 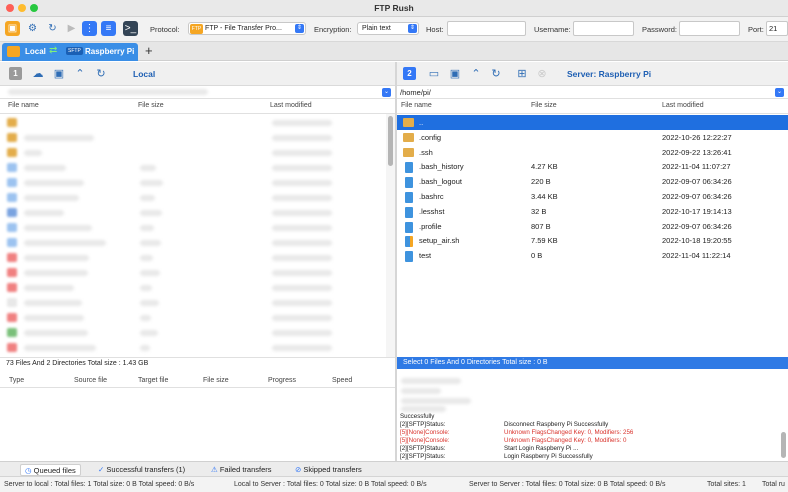 I want to click on tab-successful-transfers: ✓ Successful transfers (1), so click(x=141, y=470).